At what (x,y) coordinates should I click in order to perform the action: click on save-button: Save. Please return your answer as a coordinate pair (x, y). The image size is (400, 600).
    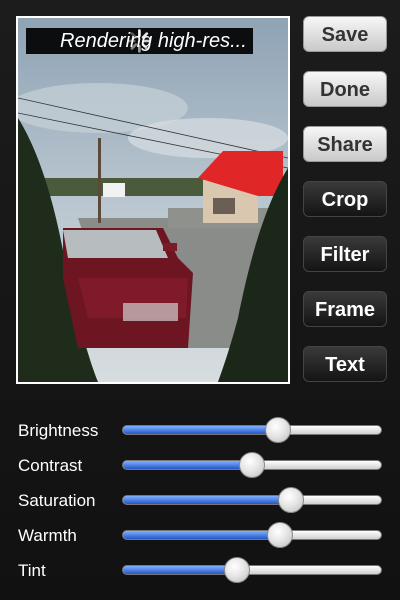
    Looking at the image, I should click on (345, 34).